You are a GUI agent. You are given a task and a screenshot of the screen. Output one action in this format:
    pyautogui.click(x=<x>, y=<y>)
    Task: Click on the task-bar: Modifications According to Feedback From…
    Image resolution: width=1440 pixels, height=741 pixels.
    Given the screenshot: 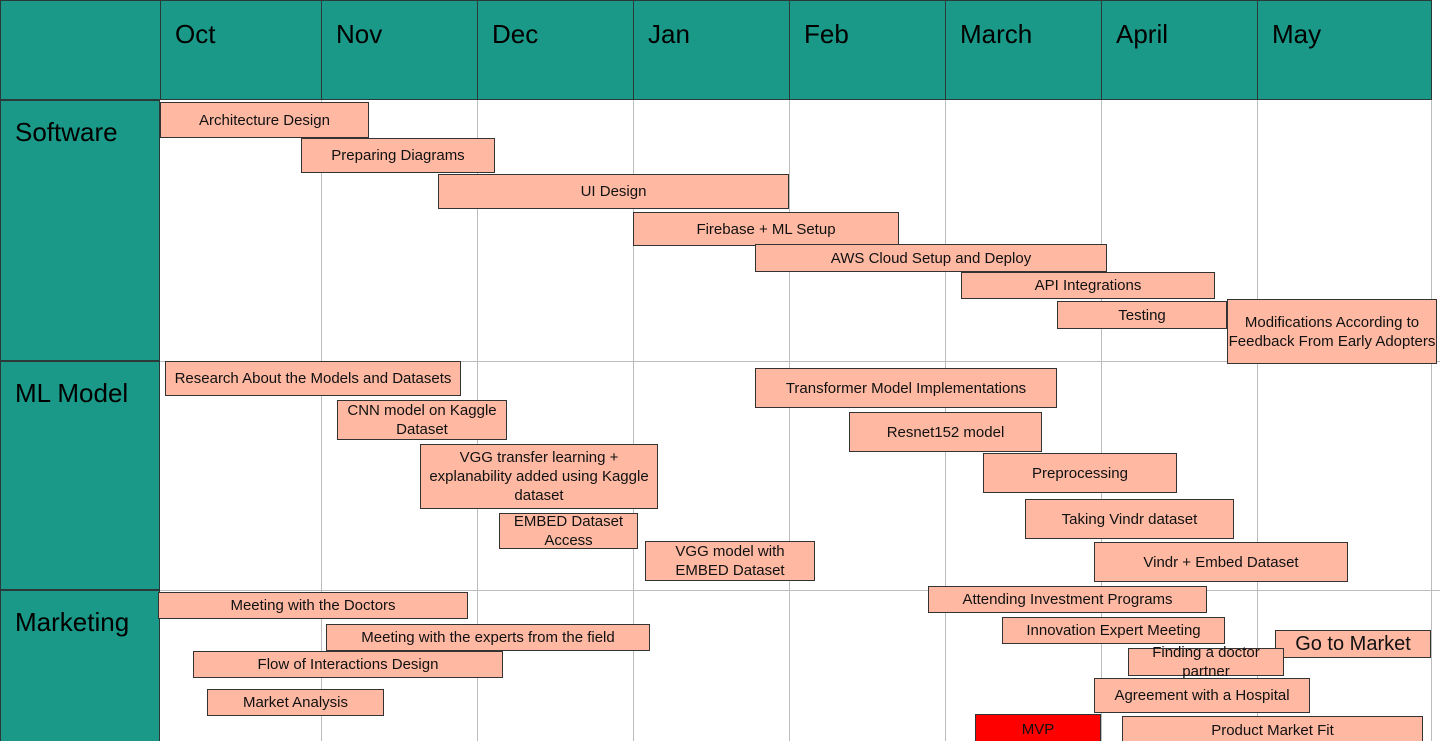 What is the action you would take?
    pyautogui.click(x=1332, y=331)
    